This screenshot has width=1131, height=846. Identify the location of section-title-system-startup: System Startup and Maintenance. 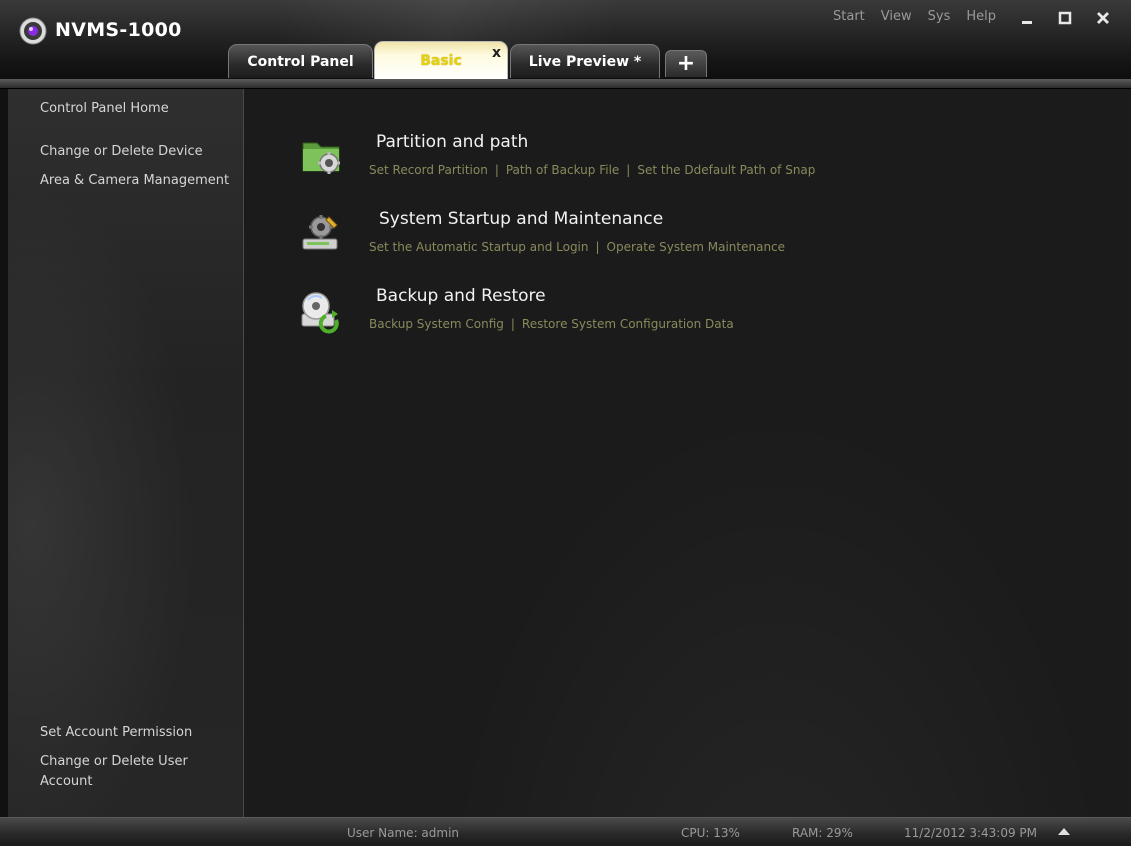
(521, 219).